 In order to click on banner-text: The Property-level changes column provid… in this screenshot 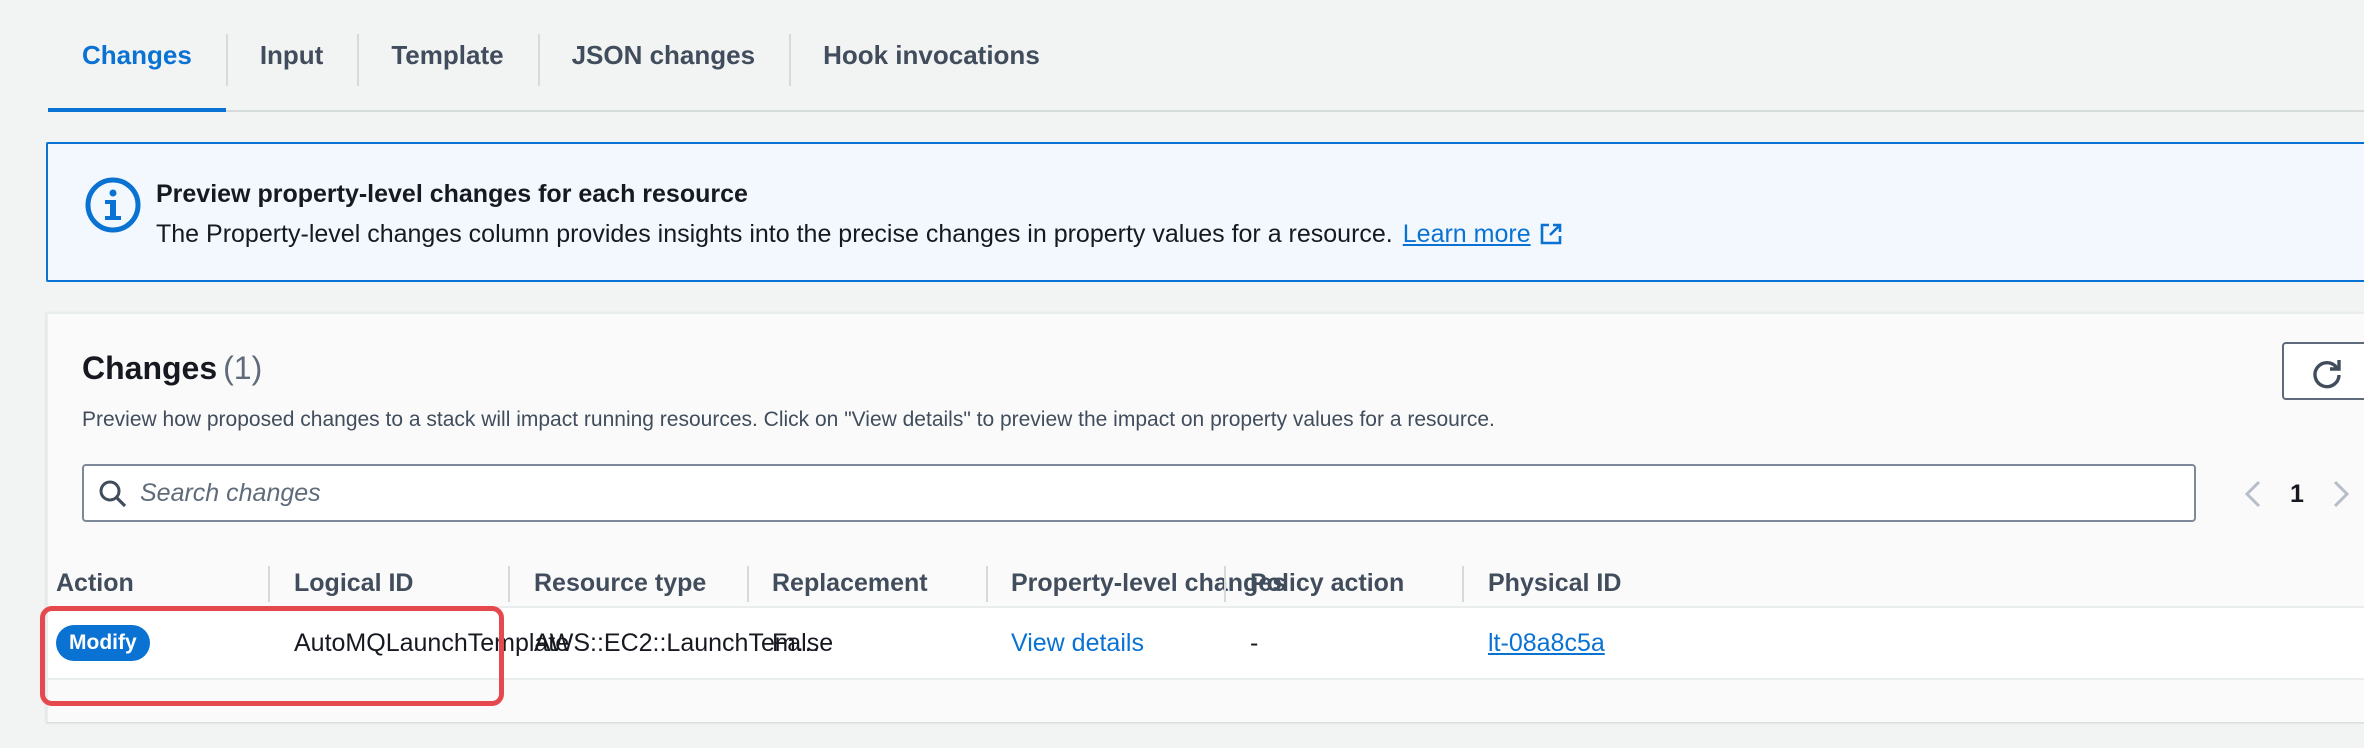, I will do `click(859, 234)`.